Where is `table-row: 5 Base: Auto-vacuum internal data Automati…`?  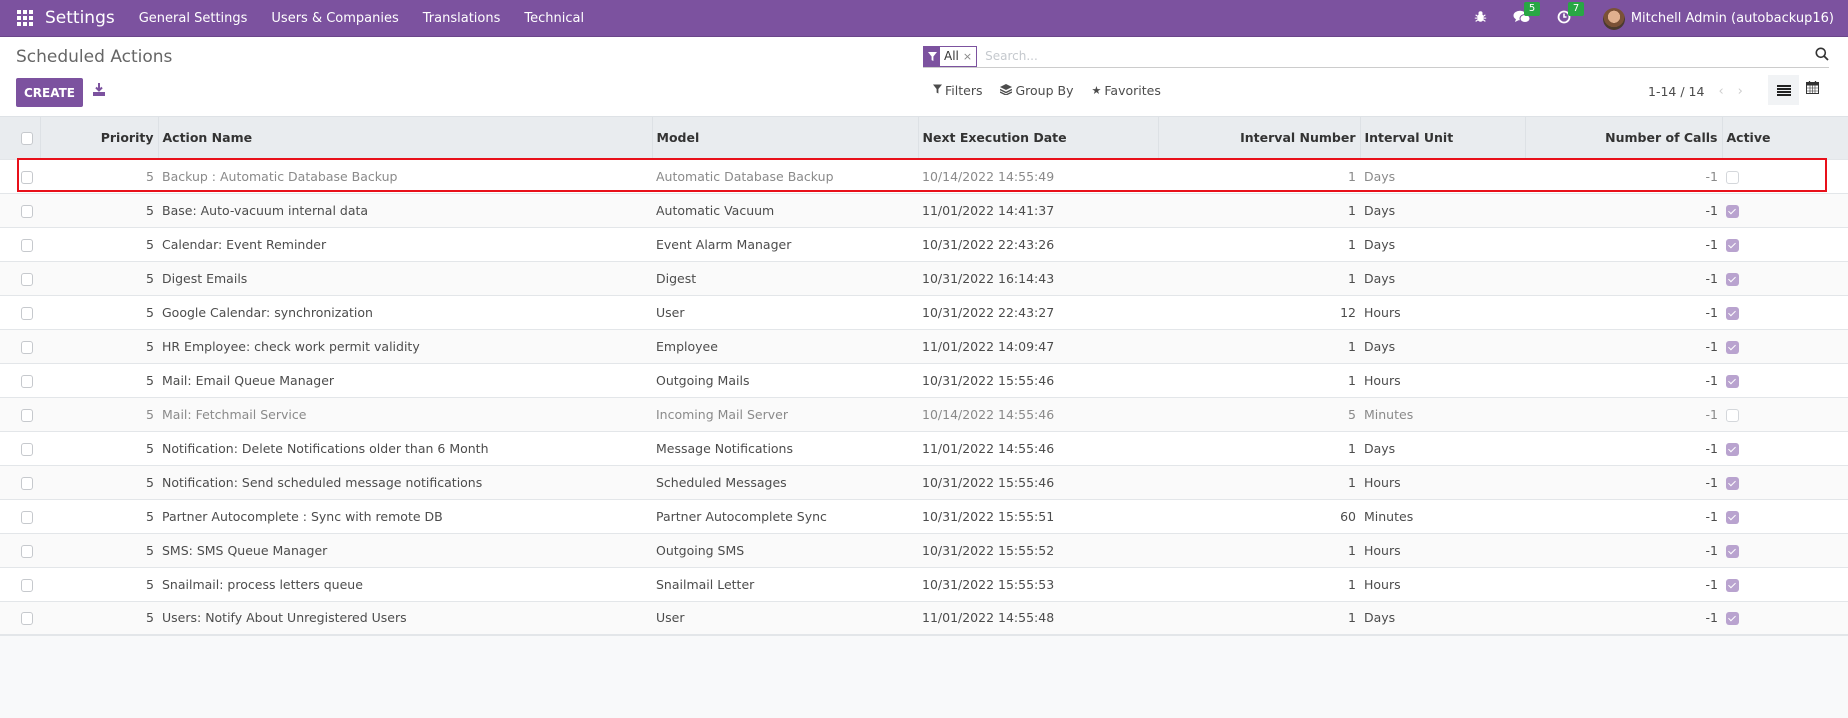
table-row: 5 Base: Auto-vacuum internal data Automati… is located at coordinates (924, 210).